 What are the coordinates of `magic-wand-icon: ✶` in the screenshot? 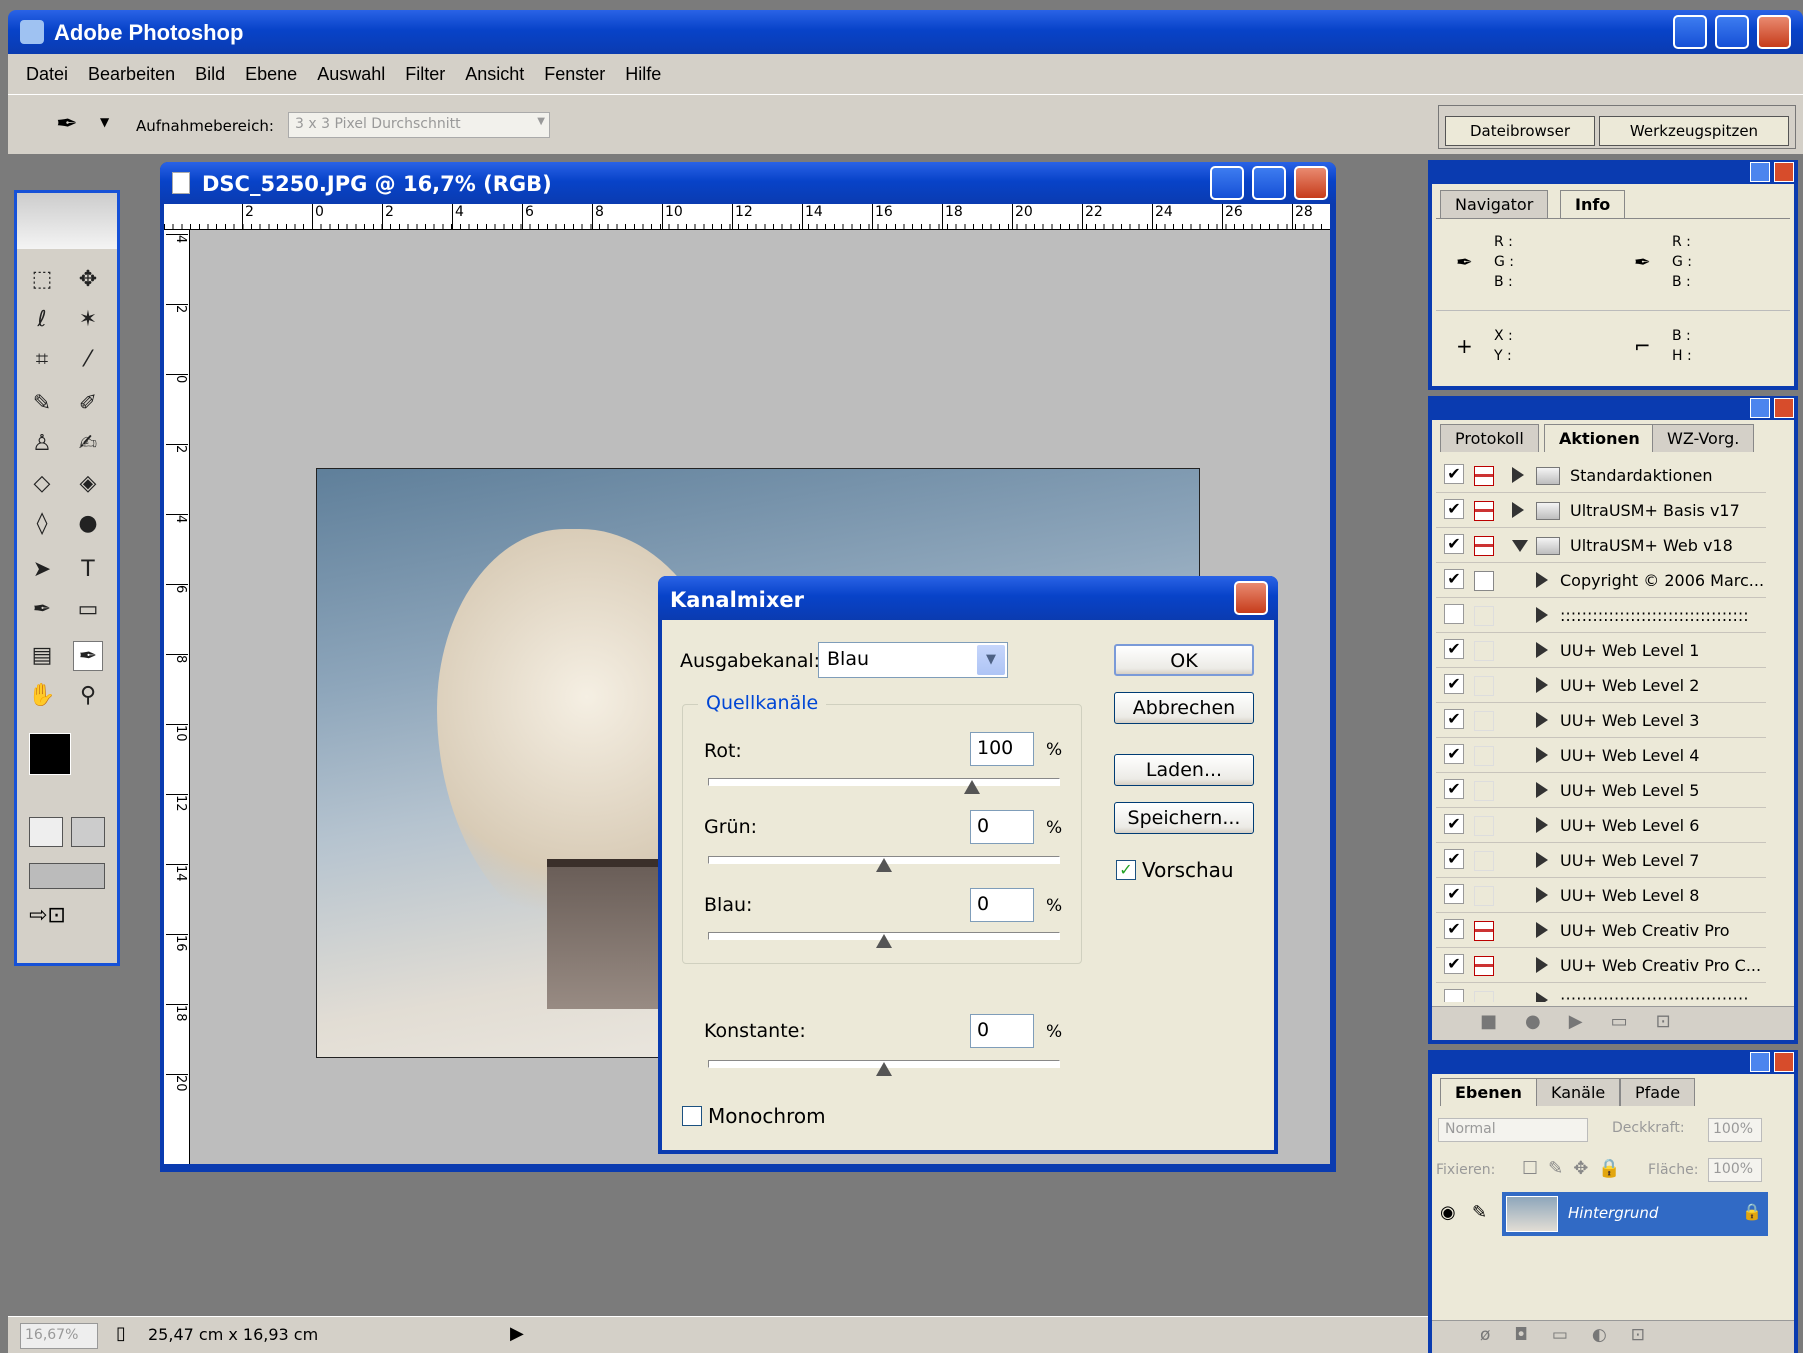 It's located at (88, 320).